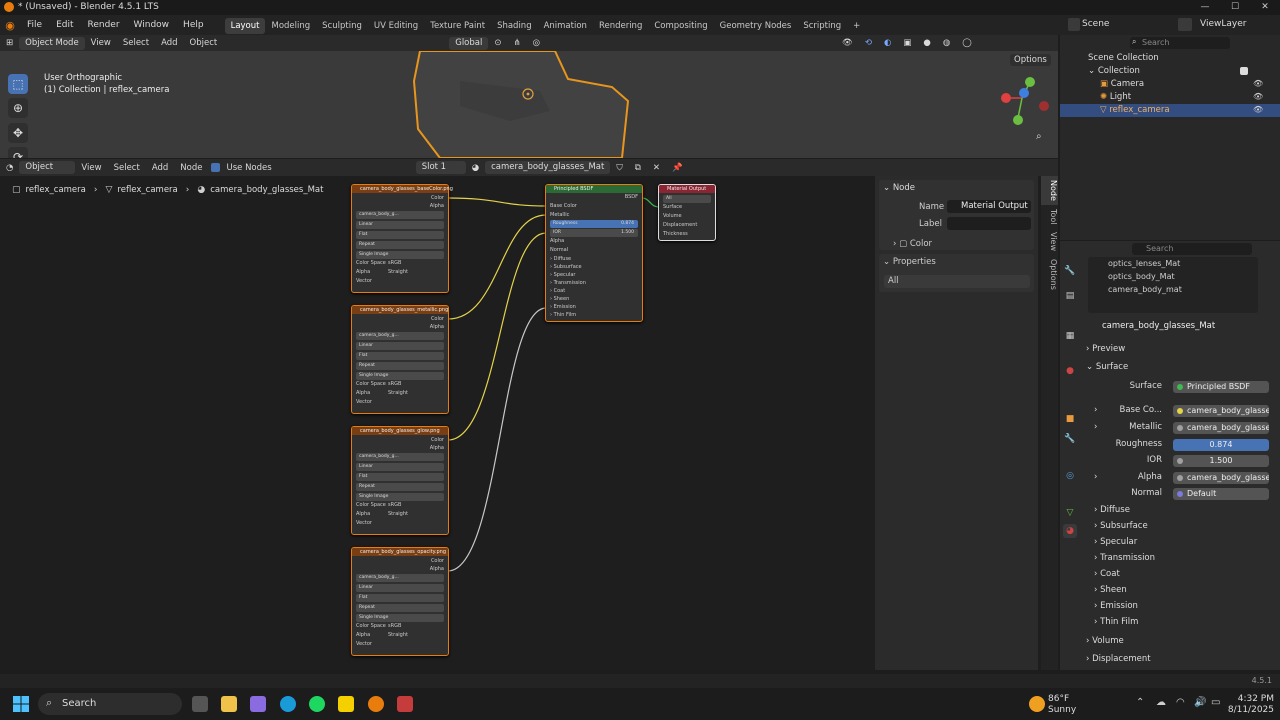 The height and width of the screenshot is (720, 1280). Describe the element at coordinates (317, 704) in the screenshot. I see `spotify-icon` at that location.